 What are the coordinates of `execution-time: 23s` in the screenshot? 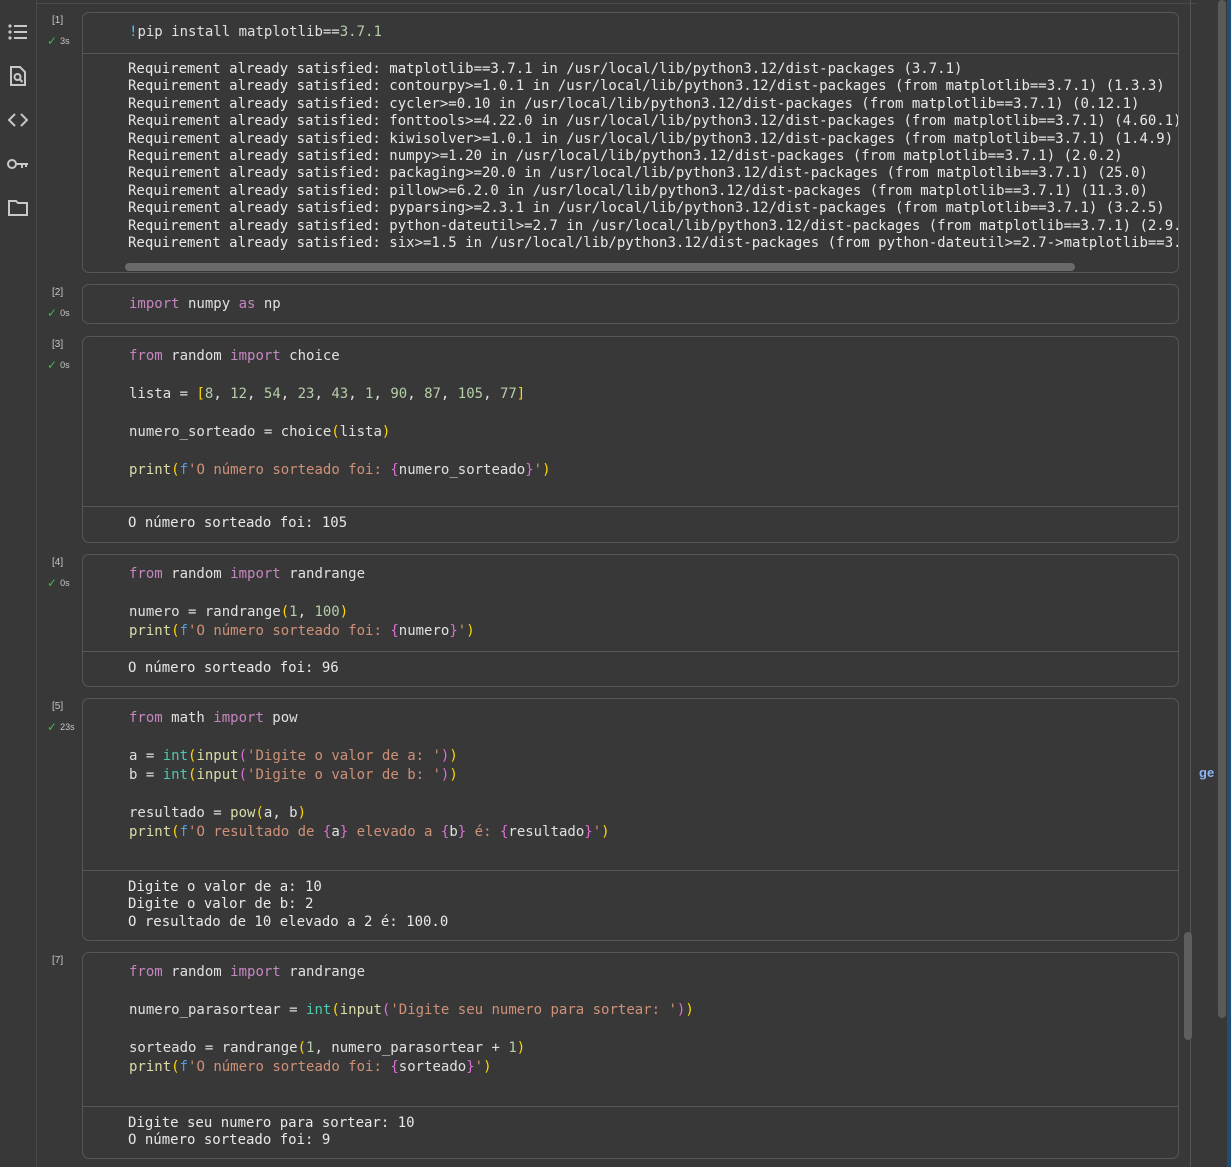 It's located at (67, 727).